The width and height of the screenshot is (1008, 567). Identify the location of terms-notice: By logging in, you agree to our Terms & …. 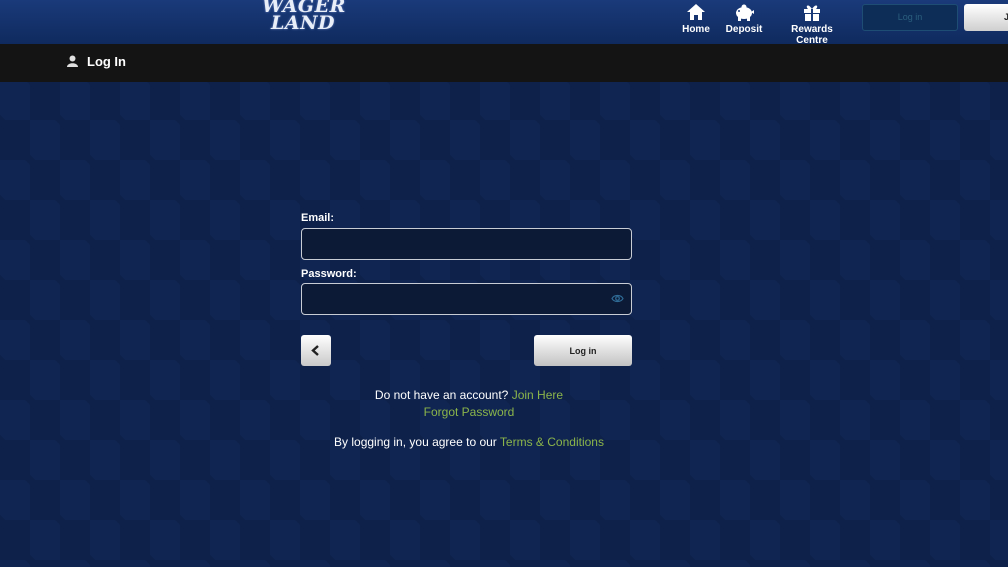
(469, 442).